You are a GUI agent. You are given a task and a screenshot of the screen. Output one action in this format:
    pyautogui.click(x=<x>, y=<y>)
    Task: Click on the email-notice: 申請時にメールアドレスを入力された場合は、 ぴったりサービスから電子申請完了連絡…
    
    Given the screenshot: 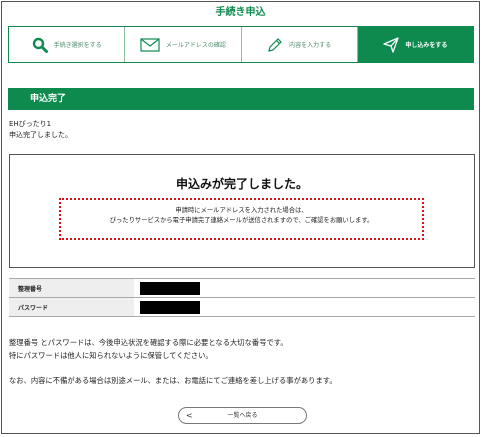 What is the action you would take?
    pyautogui.click(x=241, y=219)
    